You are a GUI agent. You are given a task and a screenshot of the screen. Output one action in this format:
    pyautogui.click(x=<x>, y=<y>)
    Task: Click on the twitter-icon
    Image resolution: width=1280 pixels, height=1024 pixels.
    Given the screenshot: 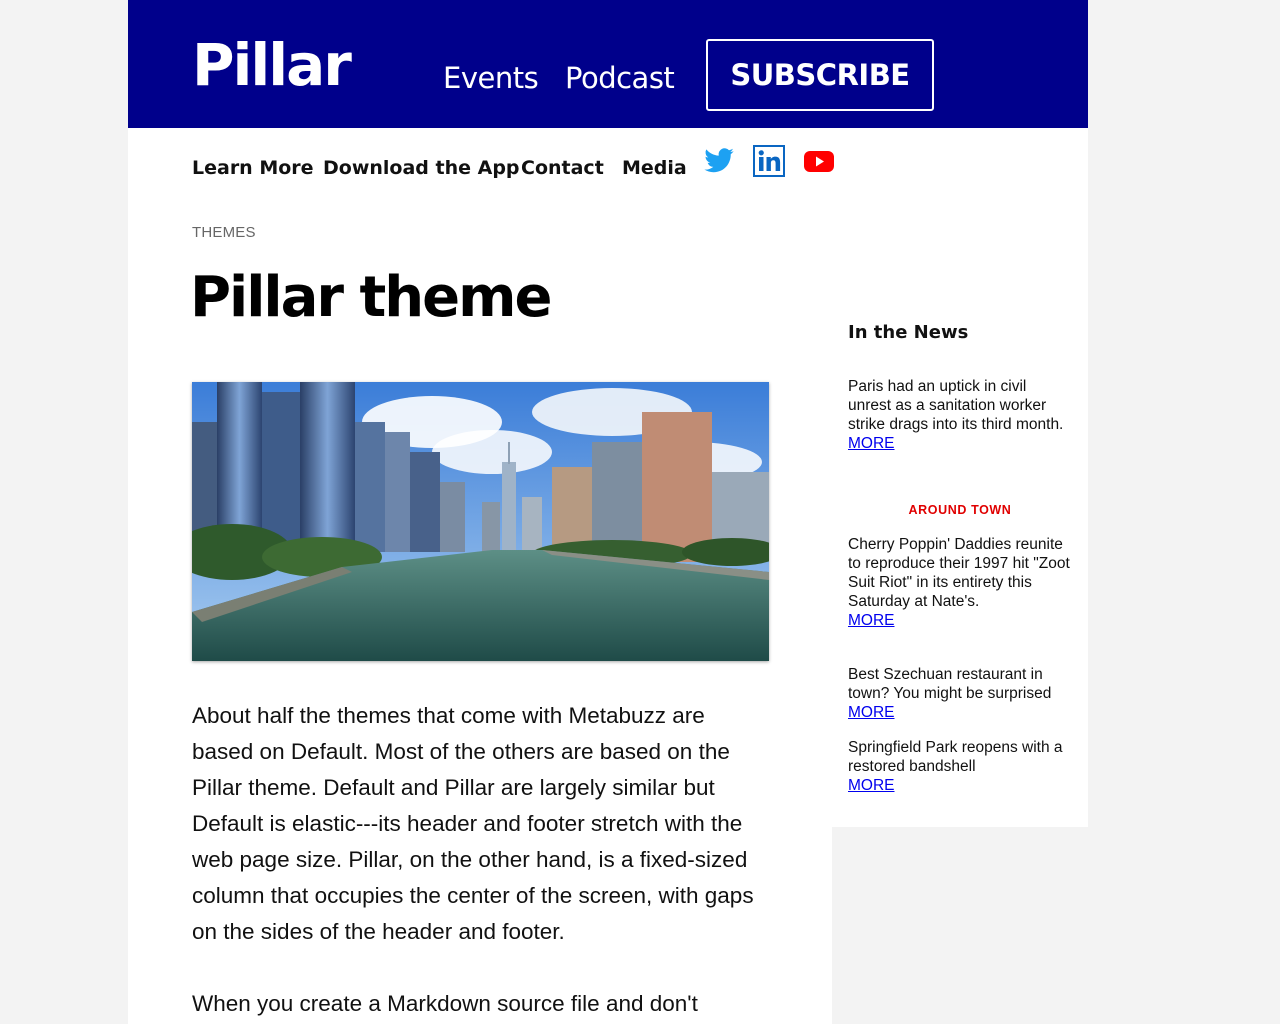 What is the action you would take?
    pyautogui.click(x=719, y=161)
    